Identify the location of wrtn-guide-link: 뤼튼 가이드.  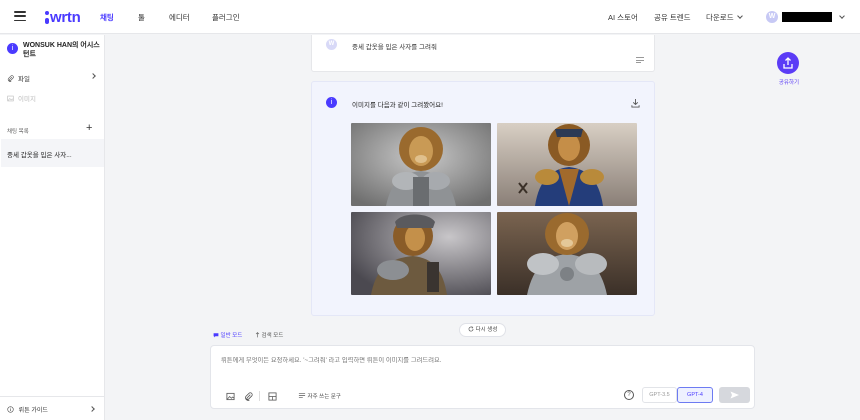
(52, 408).